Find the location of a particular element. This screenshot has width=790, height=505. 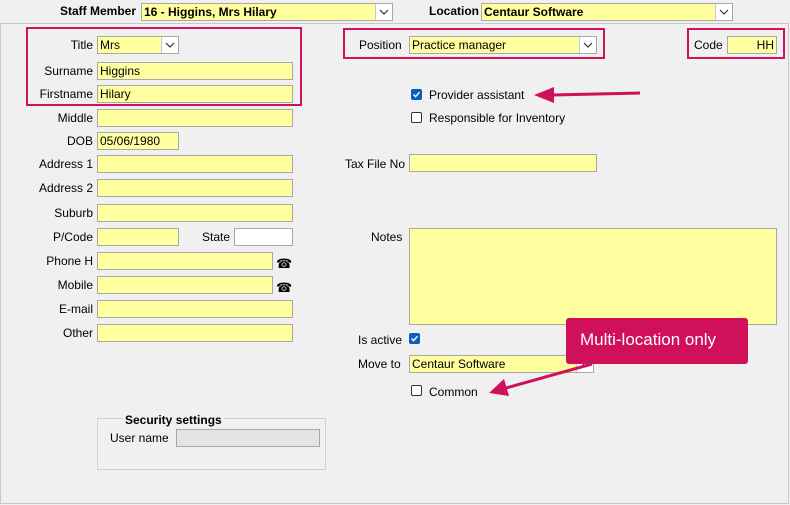

arrow-provider-assistant is located at coordinates (587, 95).